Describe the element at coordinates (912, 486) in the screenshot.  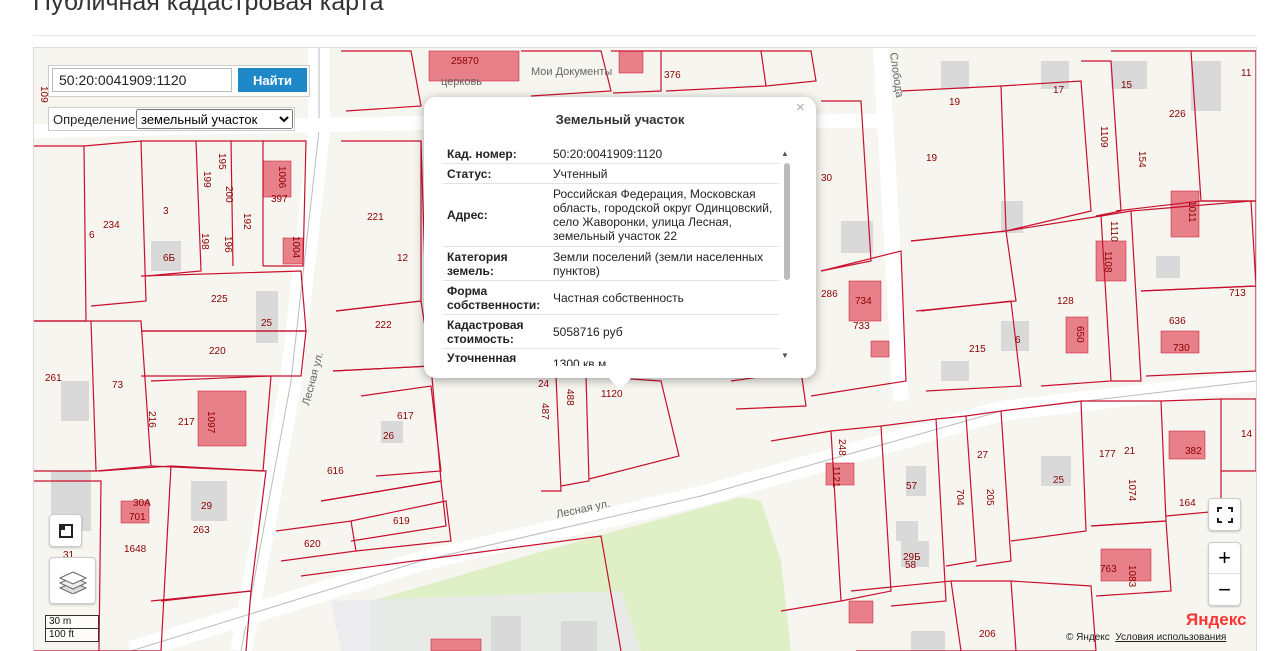
I see `svg-text: 57` at that location.